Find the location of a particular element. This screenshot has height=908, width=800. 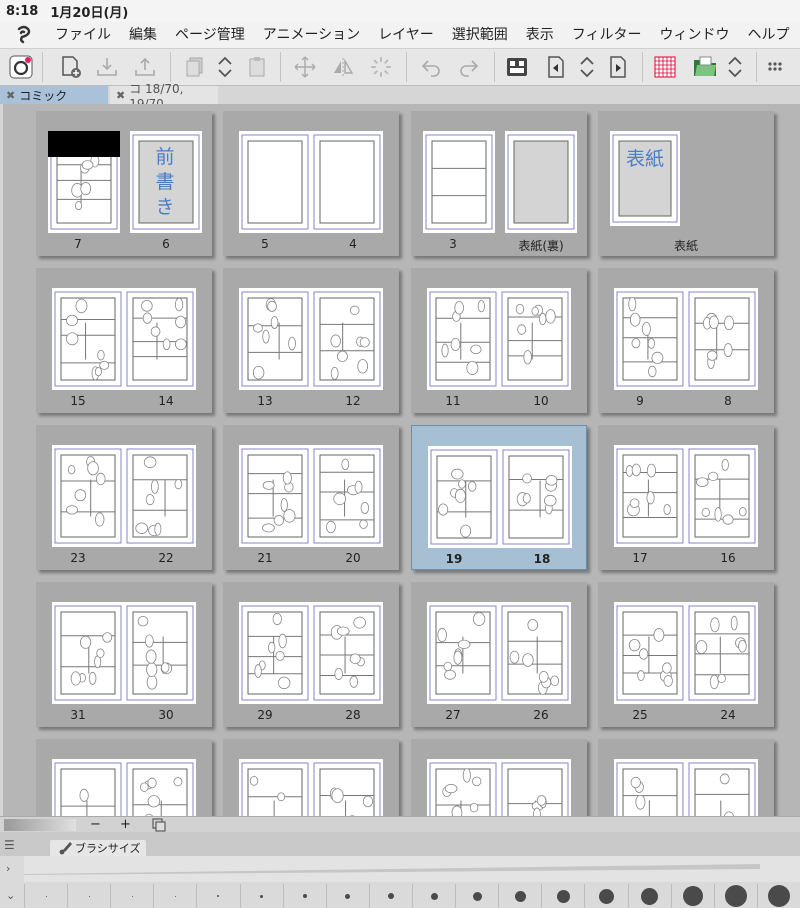

page-number: 19 is located at coordinates (454, 559).